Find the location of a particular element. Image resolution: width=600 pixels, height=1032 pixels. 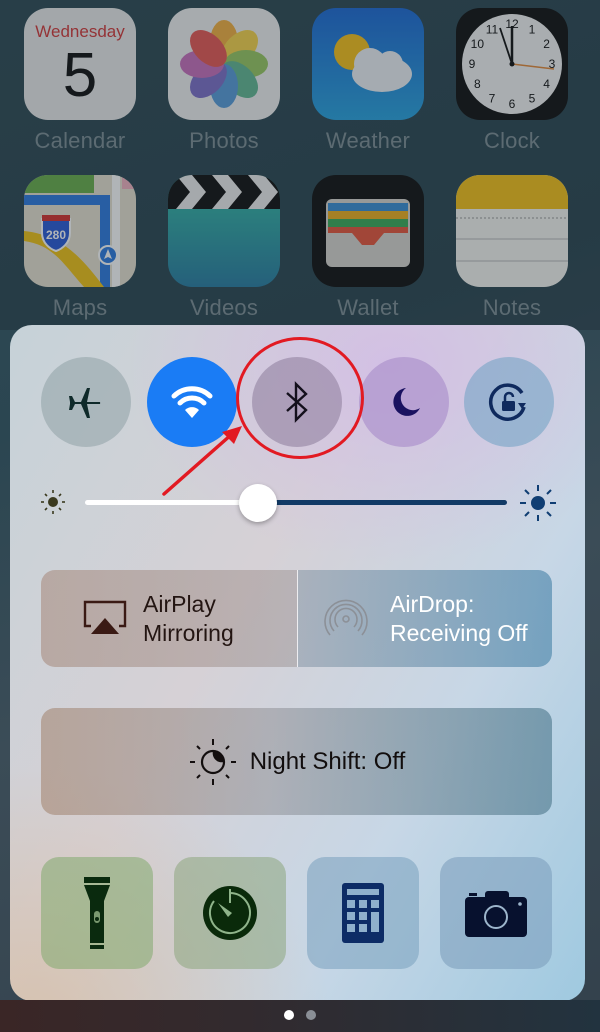

videos-icon is located at coordinates (224, 231).